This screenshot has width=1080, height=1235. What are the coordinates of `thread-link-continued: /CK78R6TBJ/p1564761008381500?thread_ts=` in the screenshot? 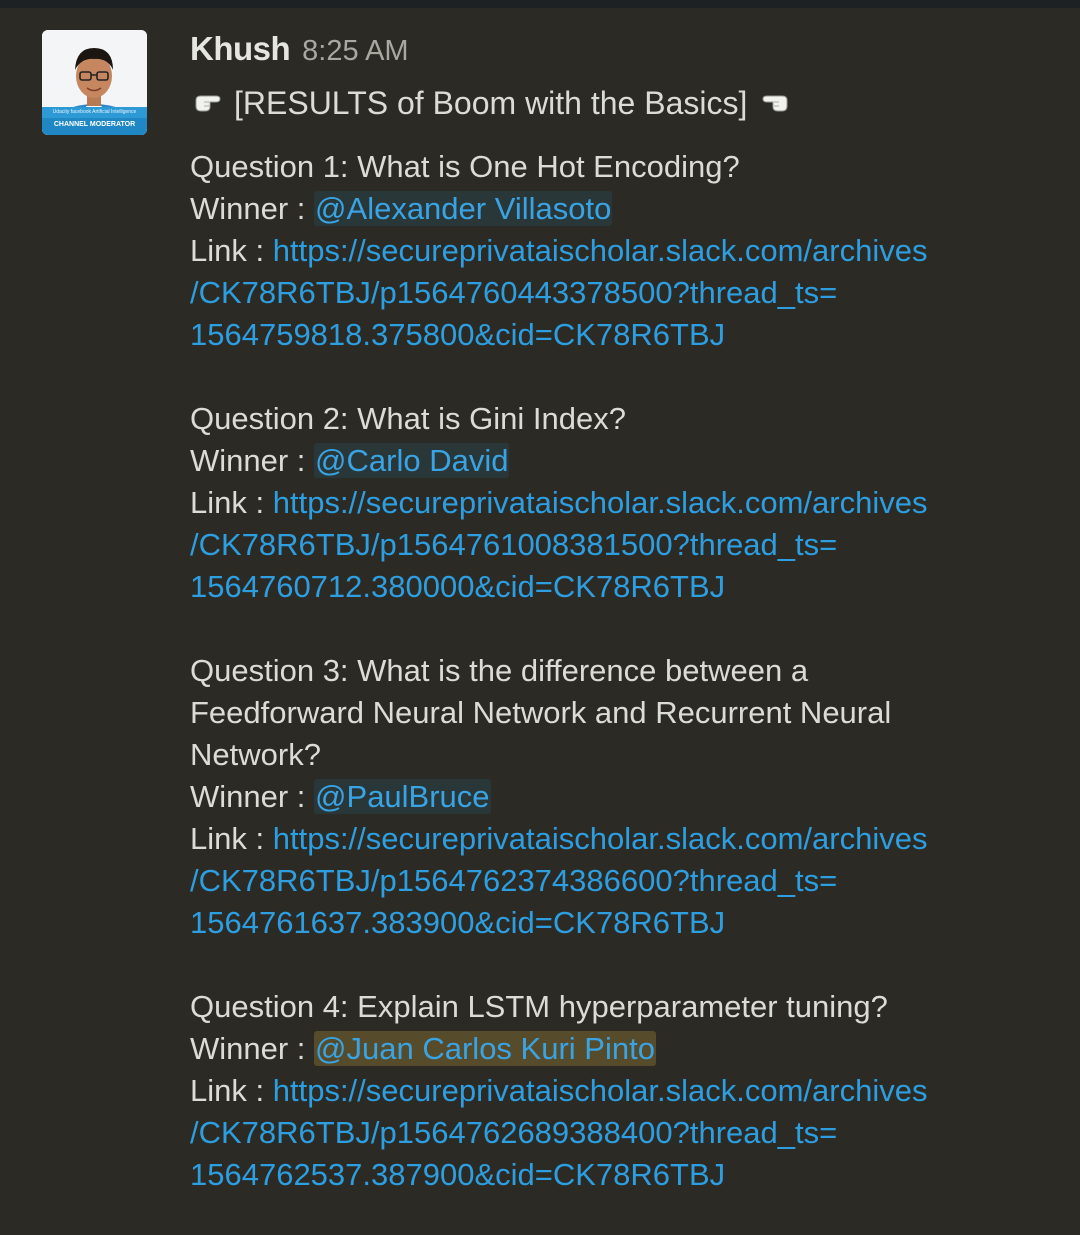 It's located at (620, 545).